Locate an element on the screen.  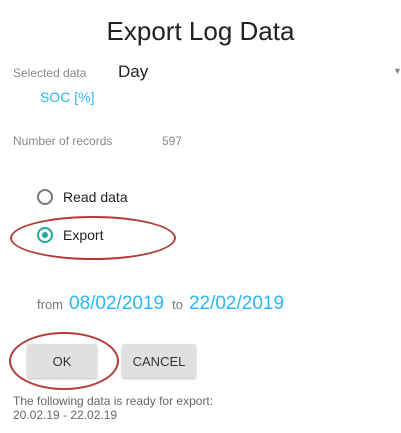
selected-data-label: Selected data is located at coordinates (50, 73).